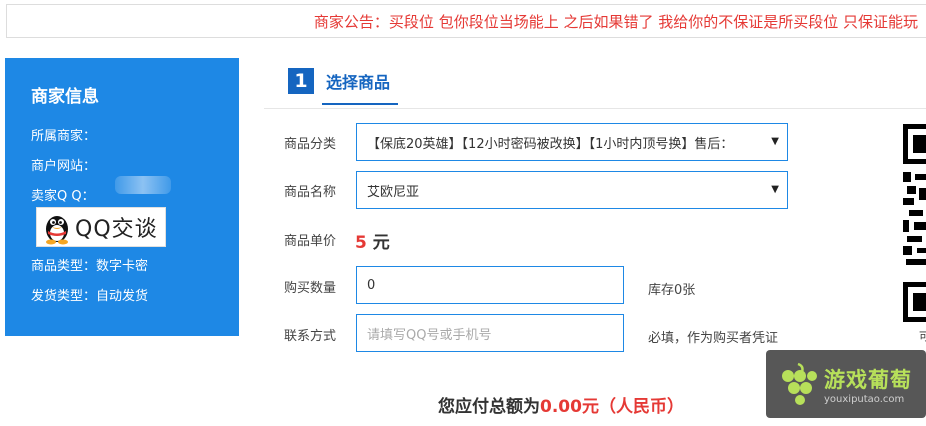 This screenshot has width=926, height=426. Describe the element at coordinates (64, 166) in the screenshot. I see `merchant-website: 商户网站：` at that location.